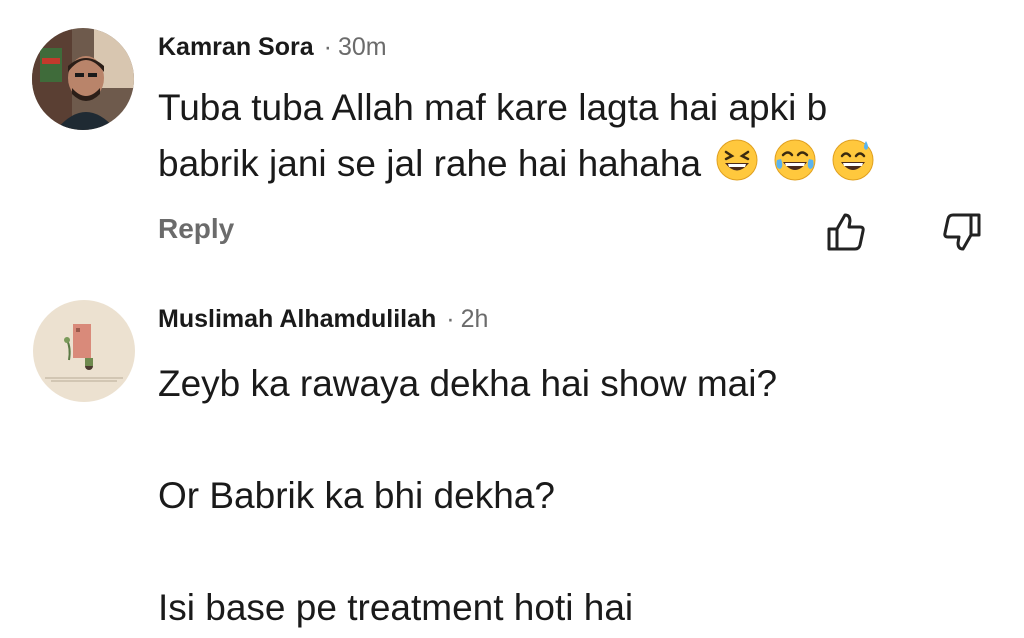 The height and width of the screenshot is (638, 1024). What do you see at coordinates (236, 47) in the screenshot?
I see `author-name: Kamran Sora` at bounding box center [236, 47].